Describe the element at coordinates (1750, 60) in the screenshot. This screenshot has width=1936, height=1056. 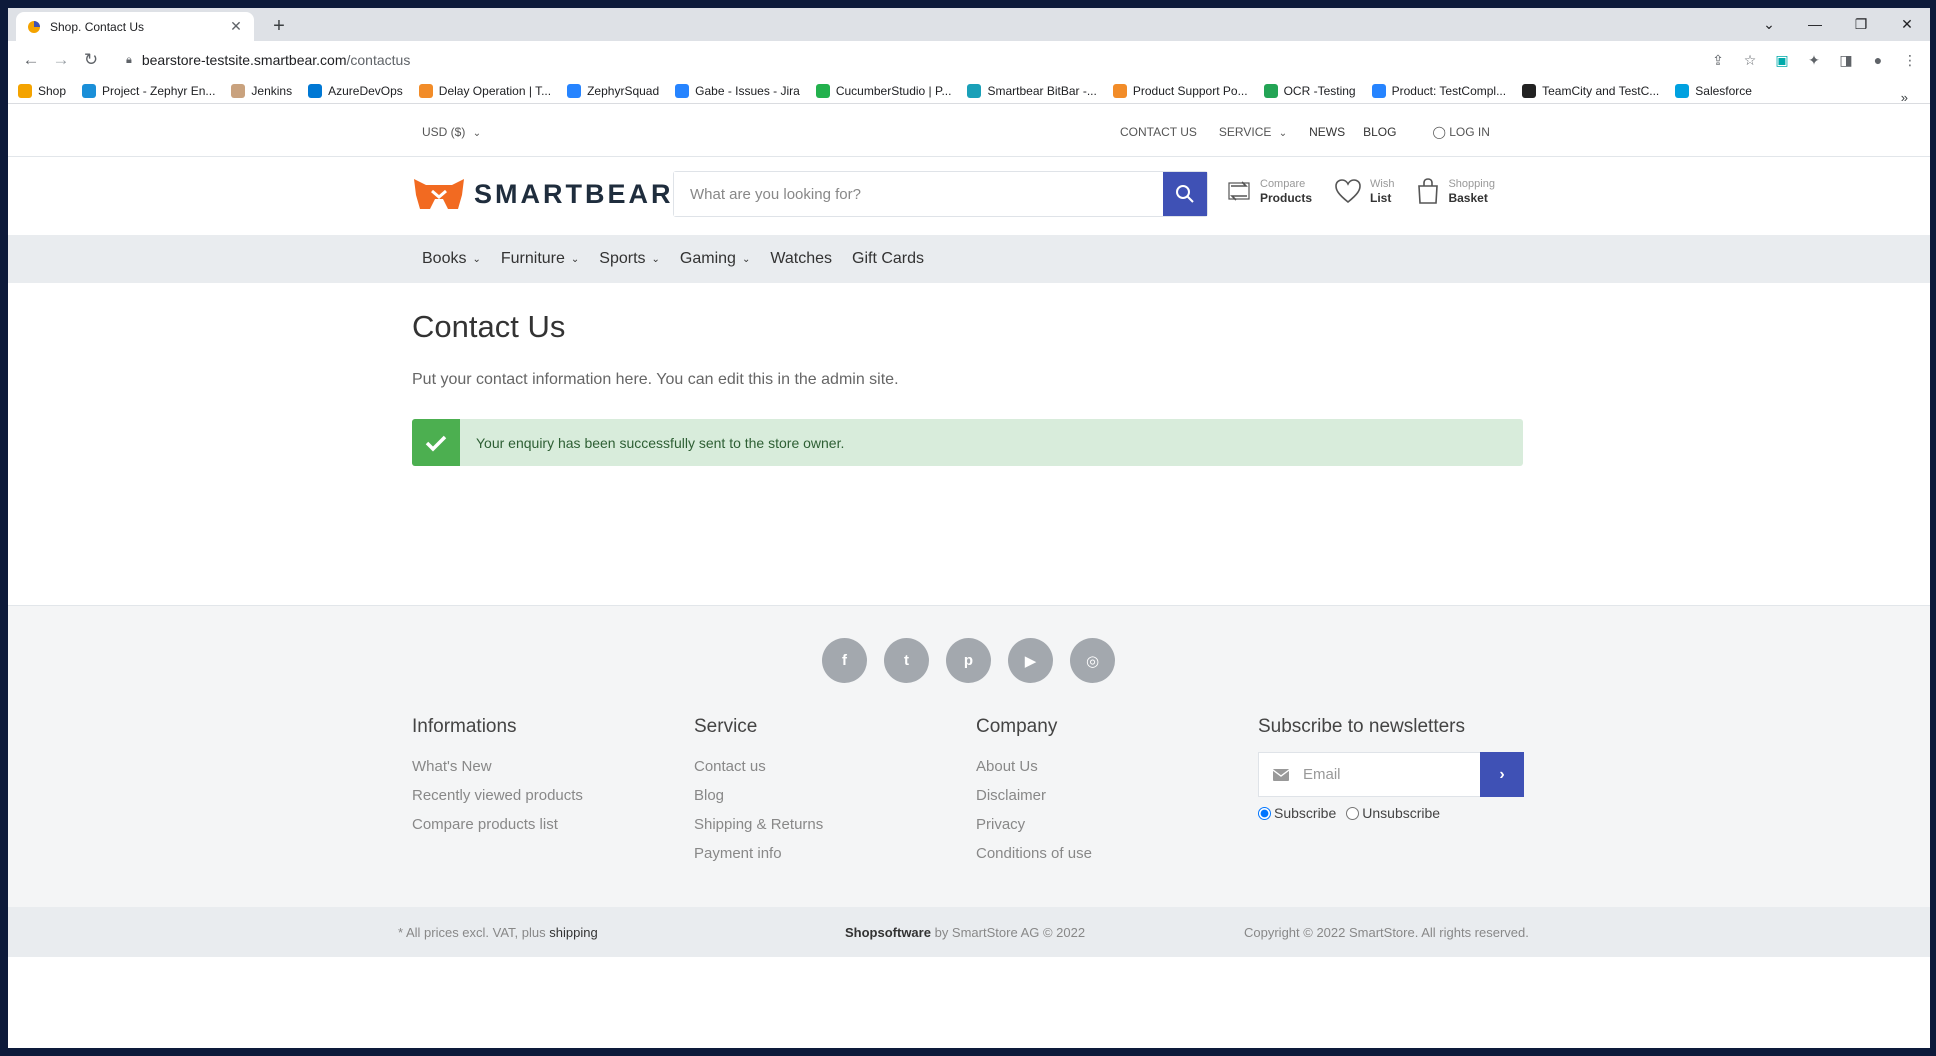
I see `bookmark-star-icon: ☆` at that location.